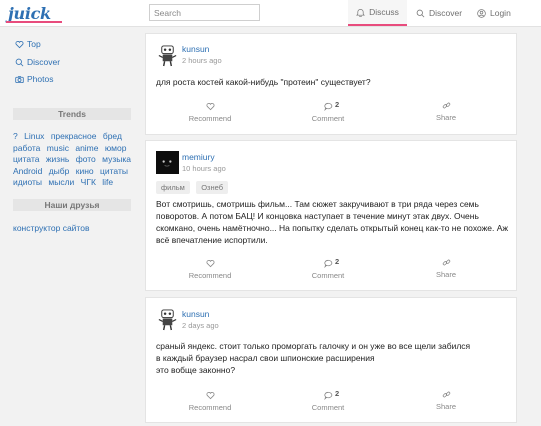 This screenshot has height=426, width=541. What do you see at coordinates (15, 136) in the screenshot?
I see `tag-link: ?` at bounding box center [15, 136].